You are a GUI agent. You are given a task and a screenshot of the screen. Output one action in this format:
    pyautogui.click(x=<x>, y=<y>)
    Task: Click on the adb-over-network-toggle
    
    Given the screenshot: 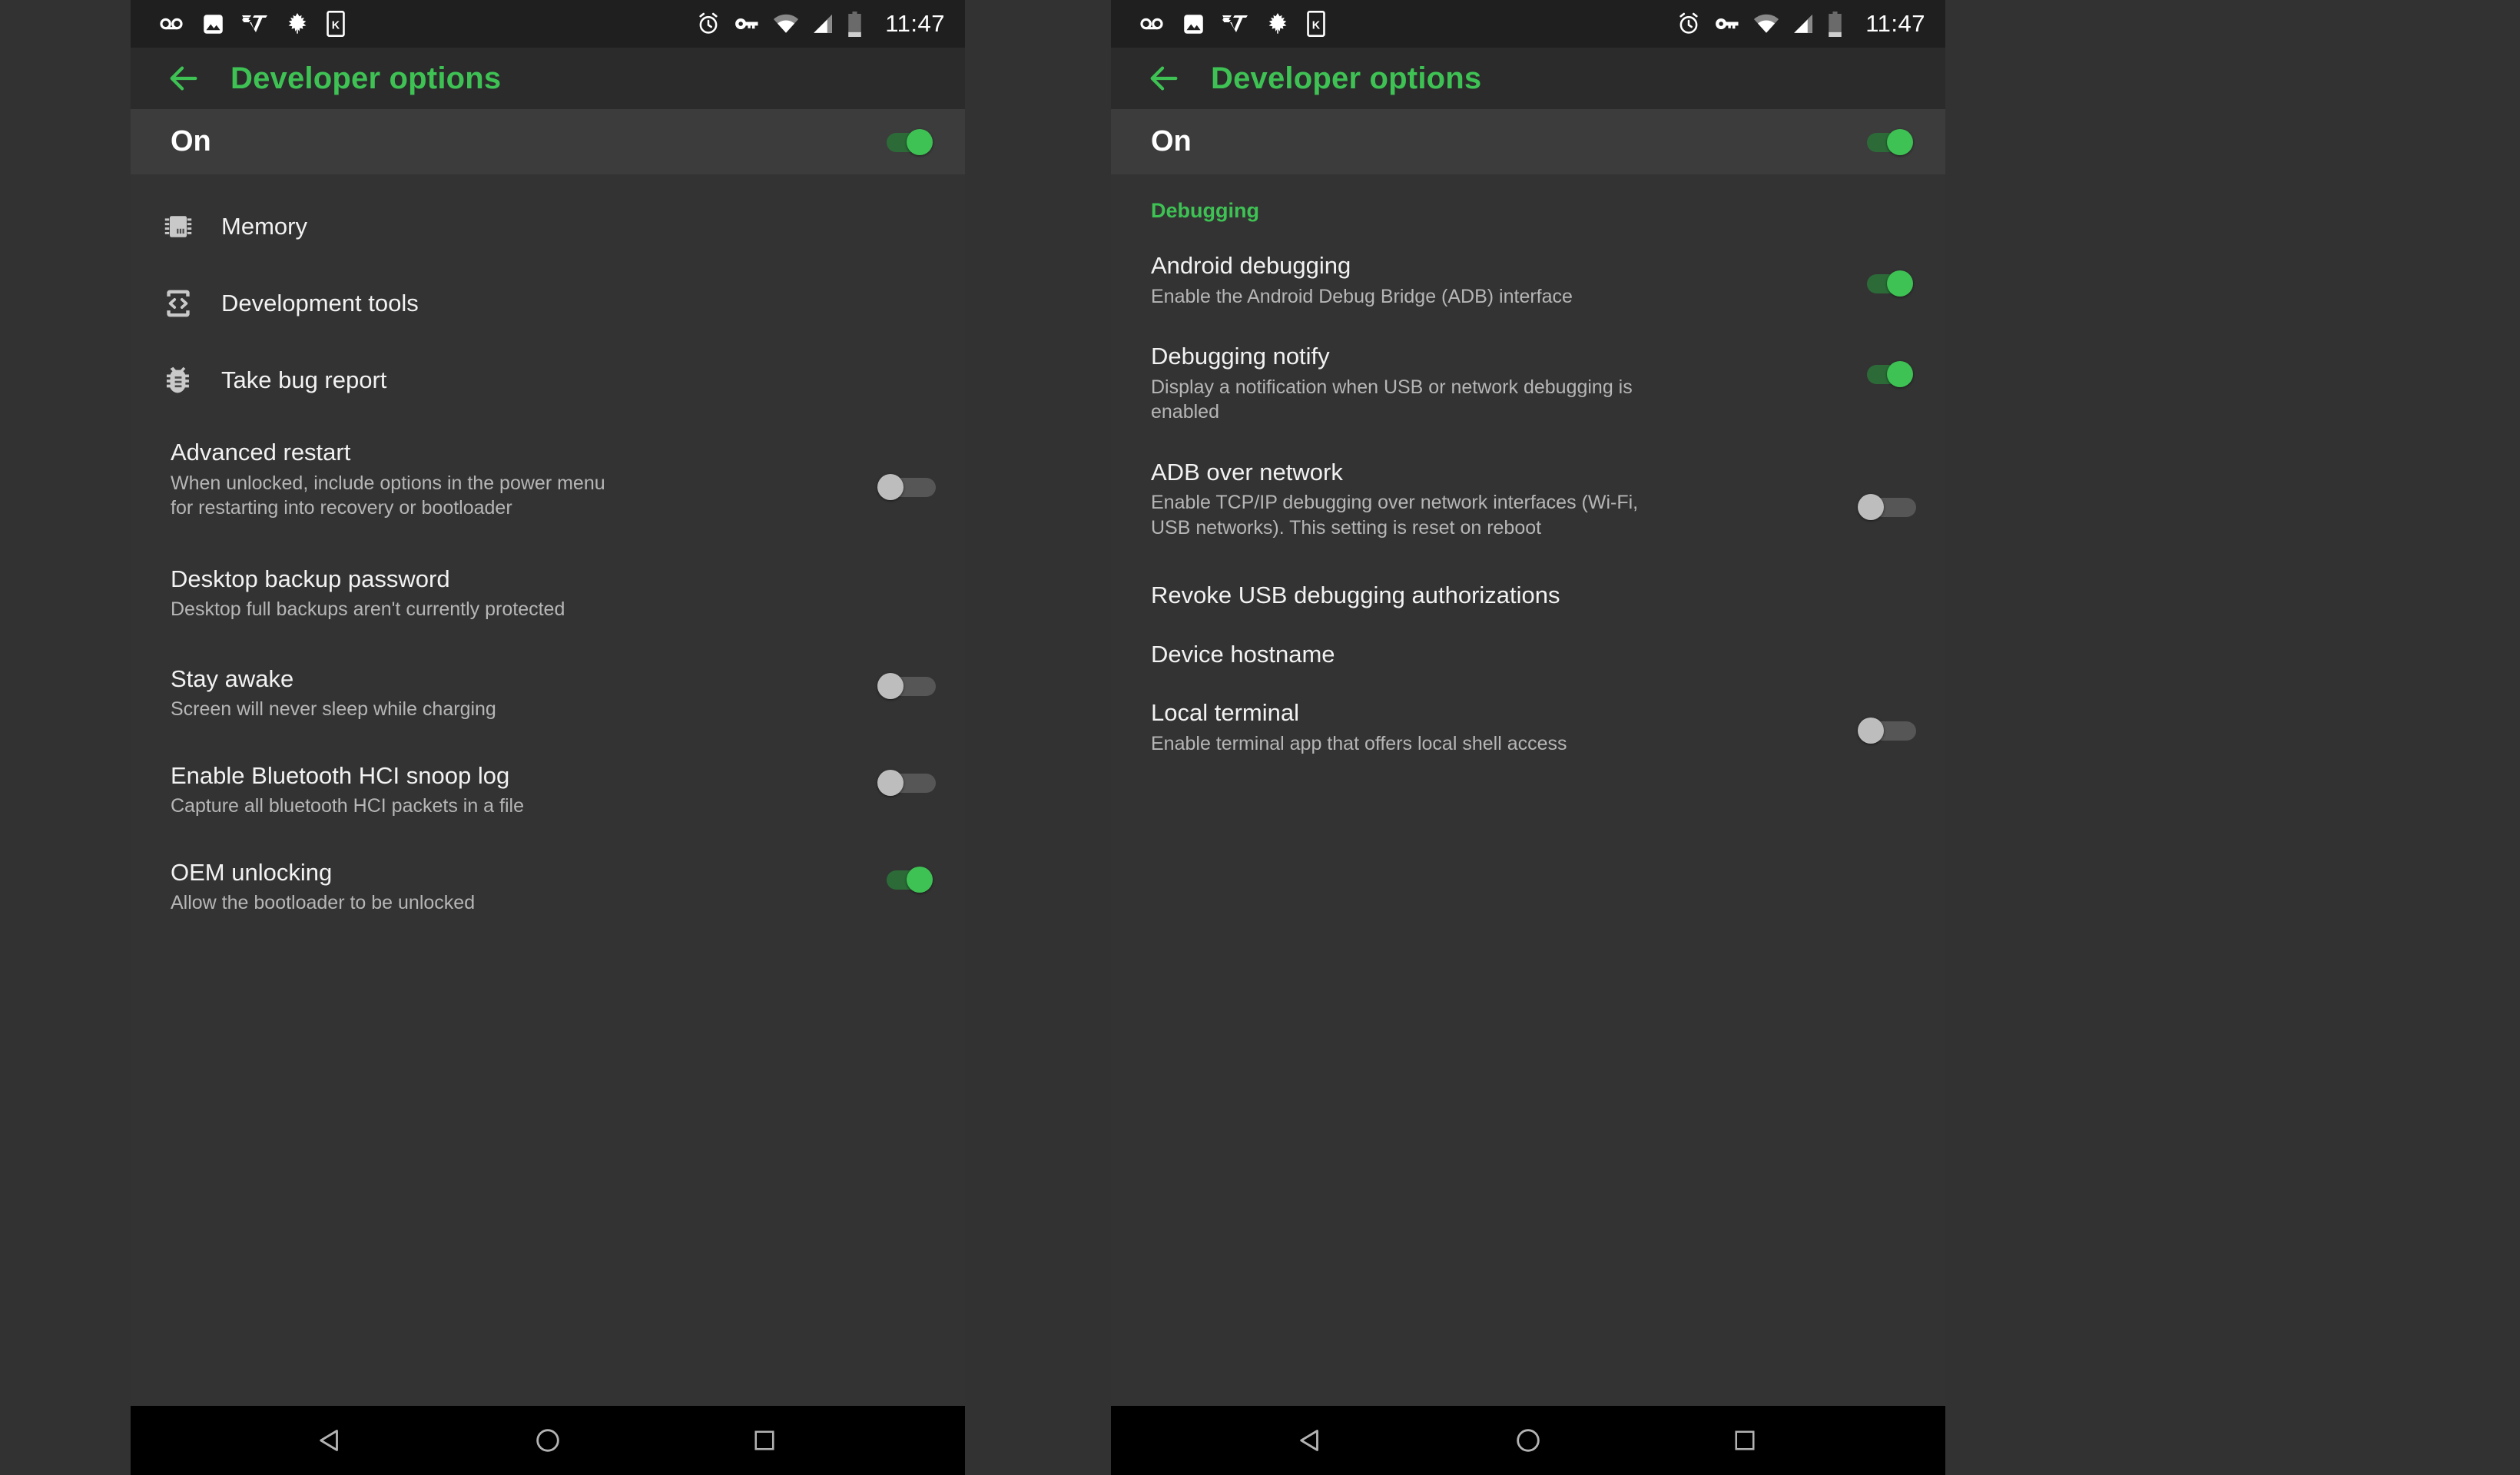 What is the action you would take?
    pyautogui.click(x=1887, y=506)
    